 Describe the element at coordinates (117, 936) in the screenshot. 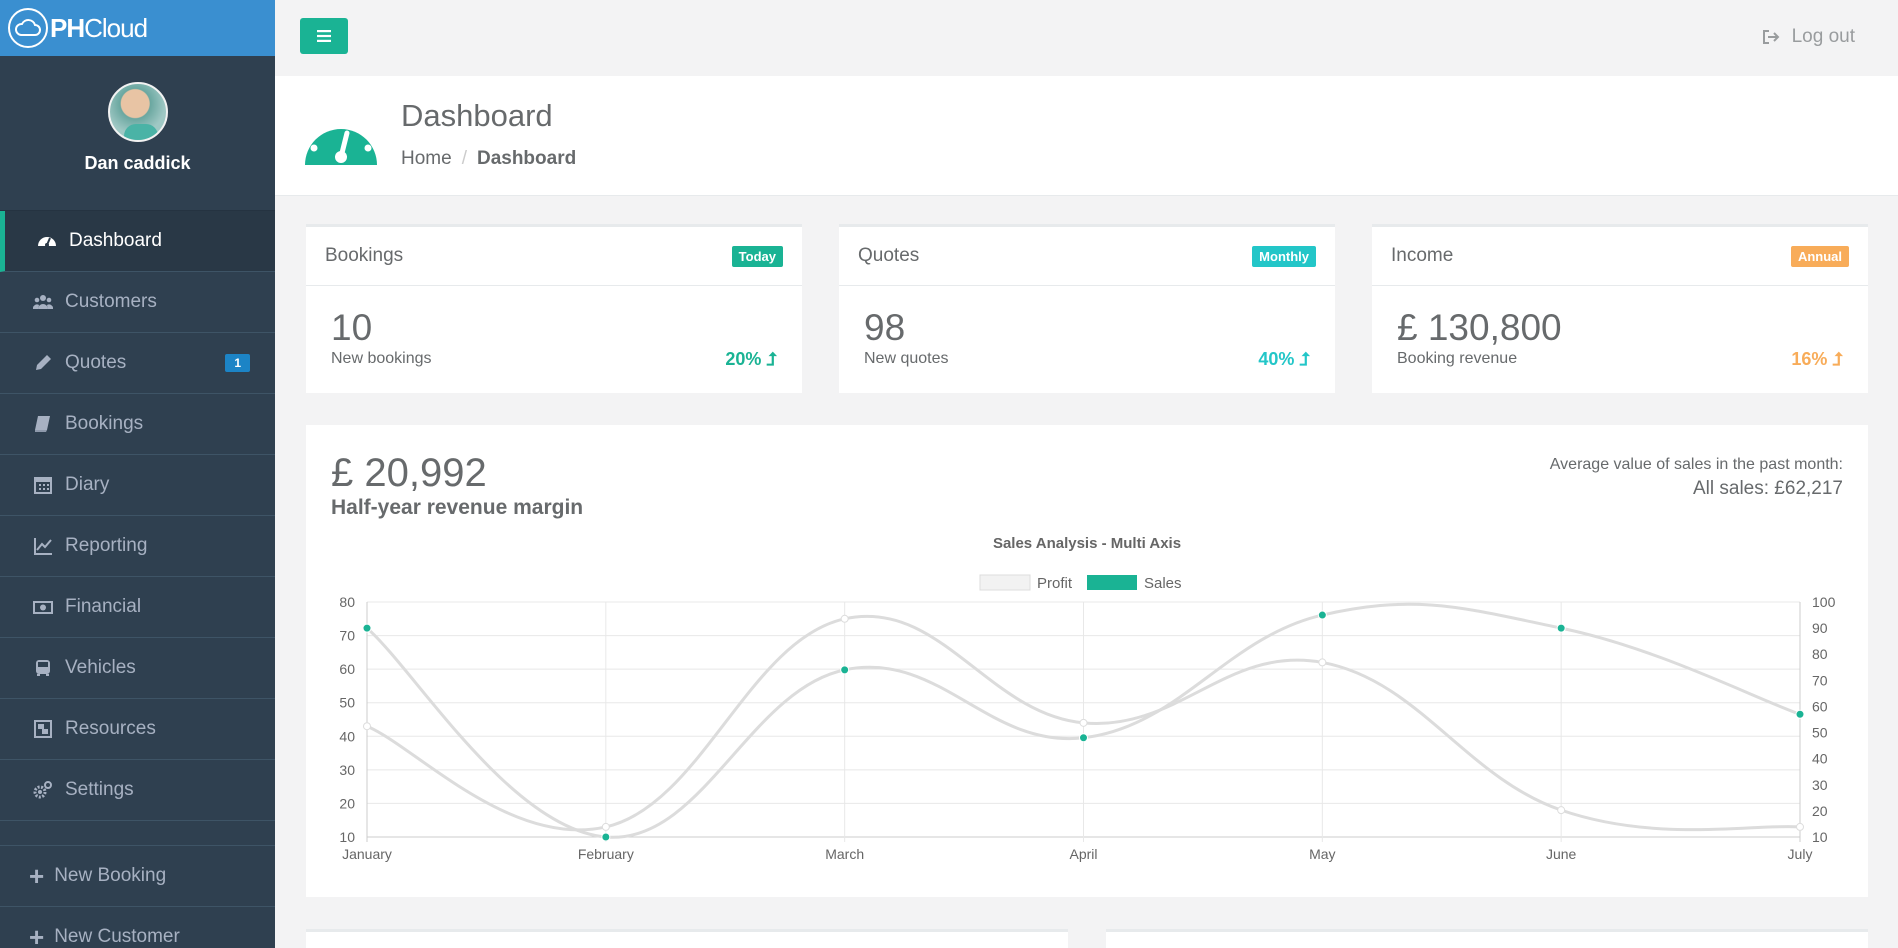

I see `new-customer-label: New Customer` at that location.